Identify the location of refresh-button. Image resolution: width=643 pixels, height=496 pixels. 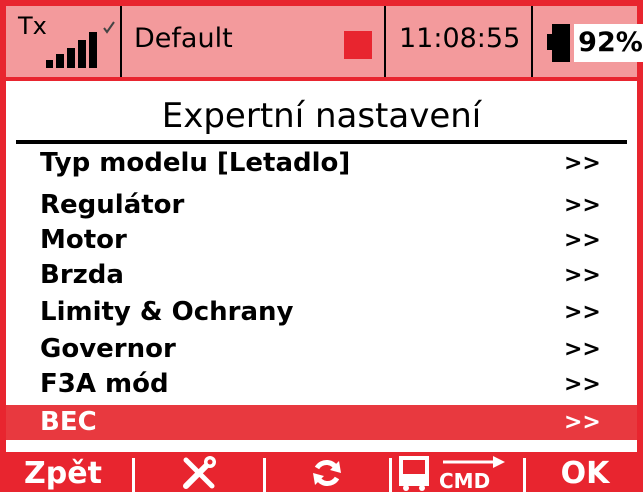
(327, 472).